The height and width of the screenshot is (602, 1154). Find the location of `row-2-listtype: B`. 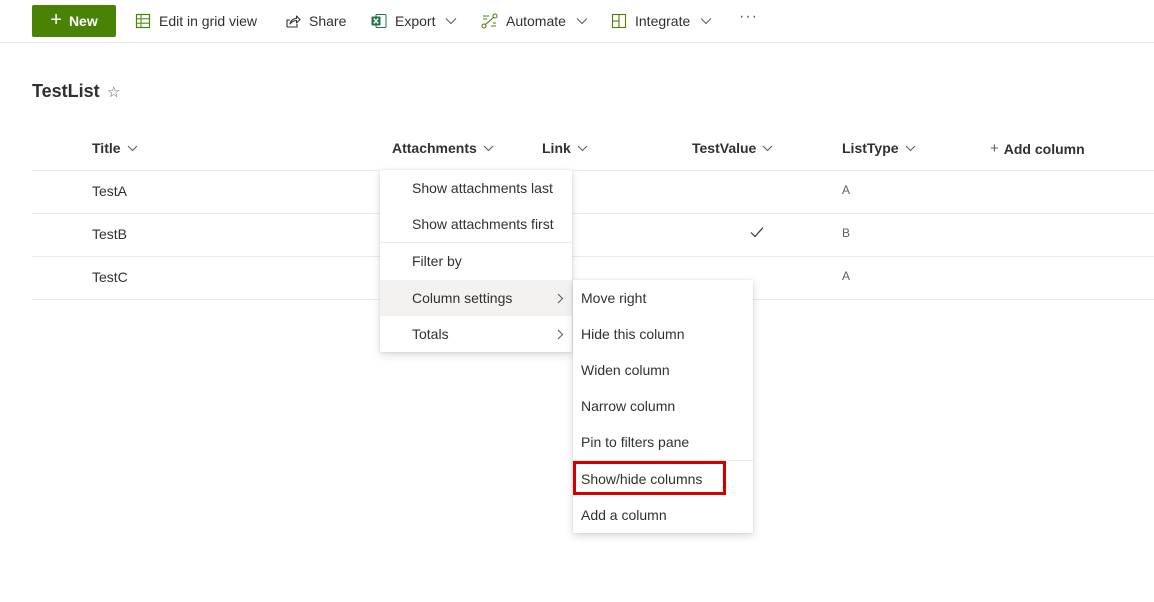

row-2-listtype: B is located at coordinates (846, 233).